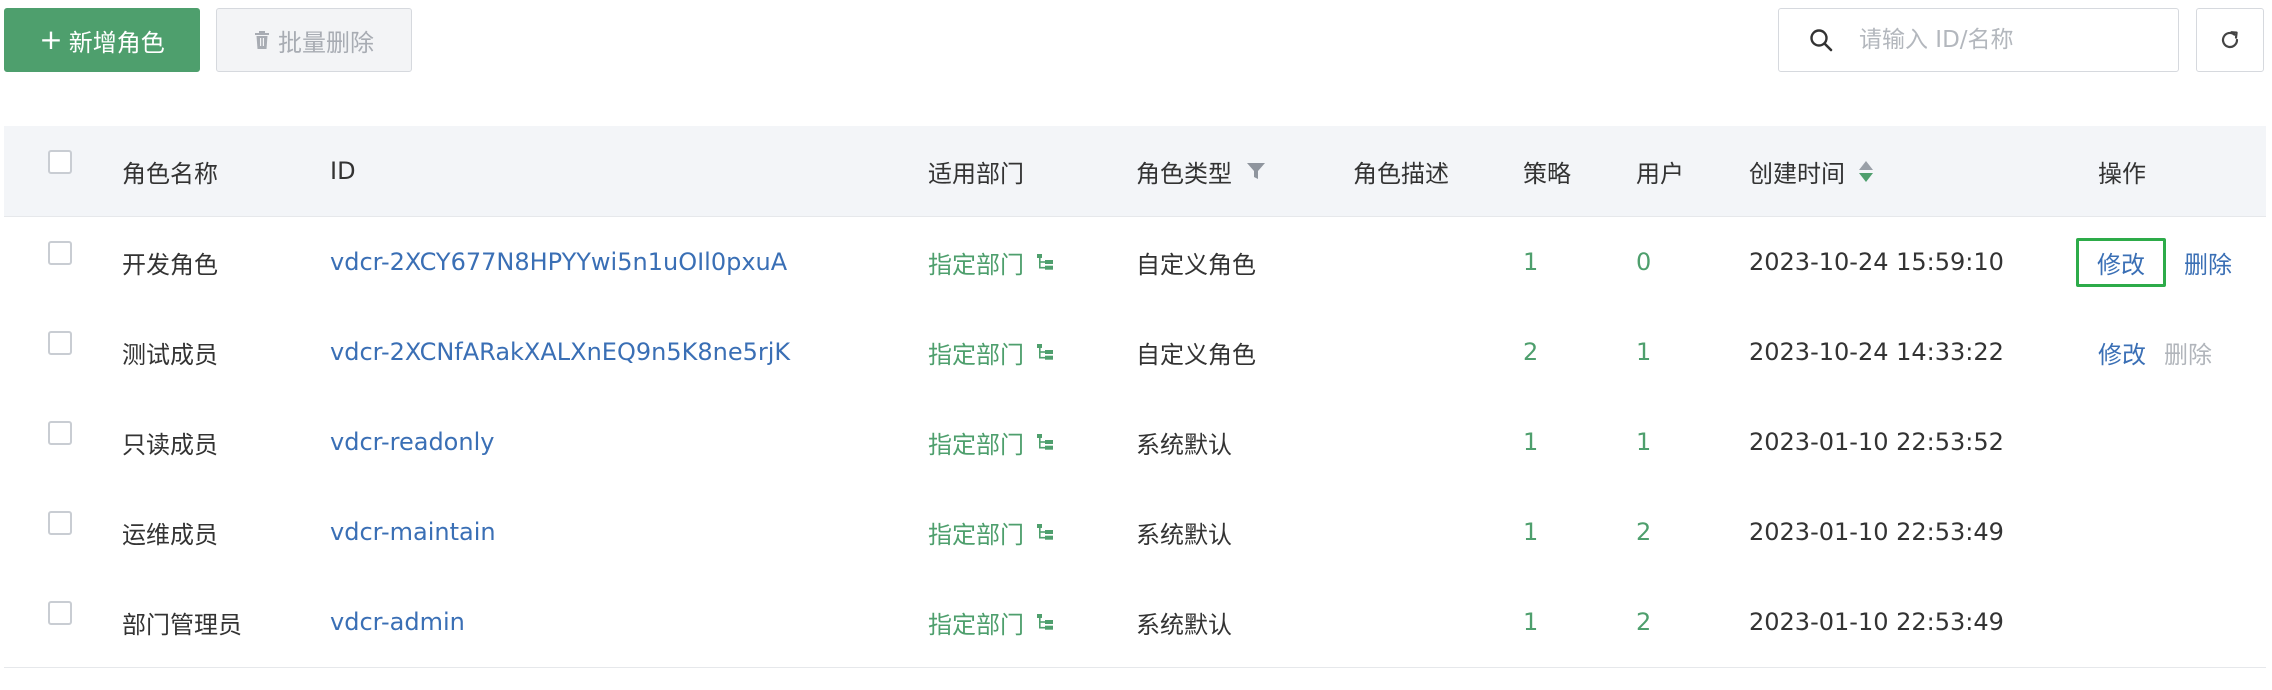  Describe the element at coordinates (262, 40) in the screenshot. I see `trash-icon` at that location.